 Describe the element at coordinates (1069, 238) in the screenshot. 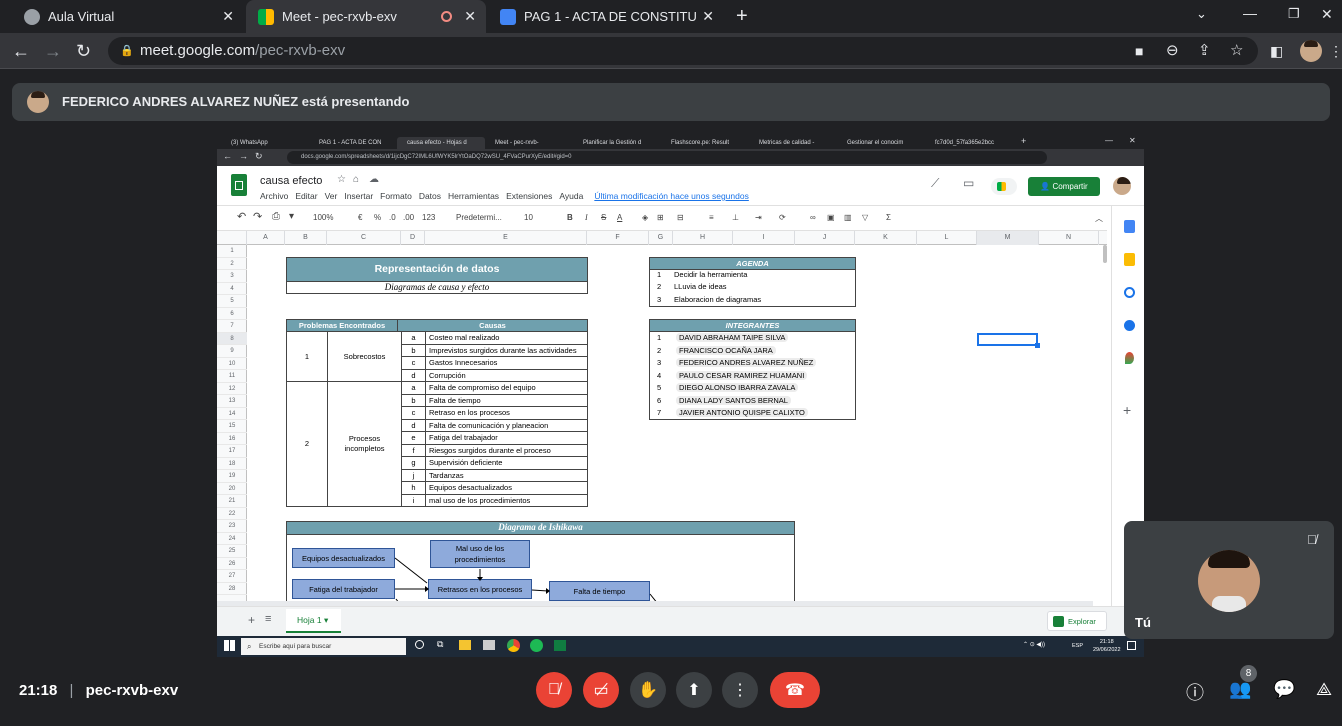

I see `column-header: N` at that location.